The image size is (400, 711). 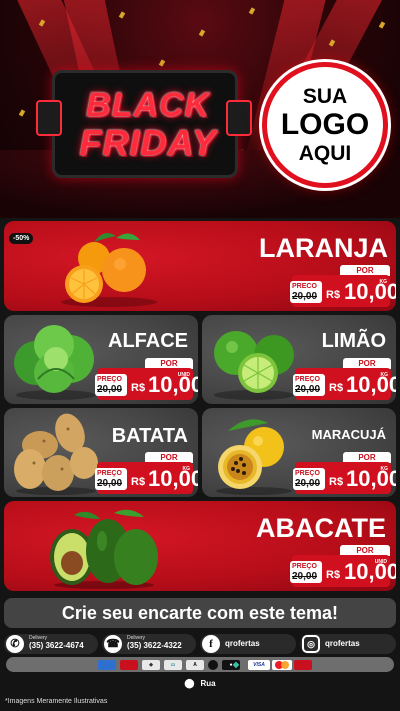 What do you see at coordinates (303, 665) in the screenshot?
I see `hipercard-icon` at bounding box center [303, 665].